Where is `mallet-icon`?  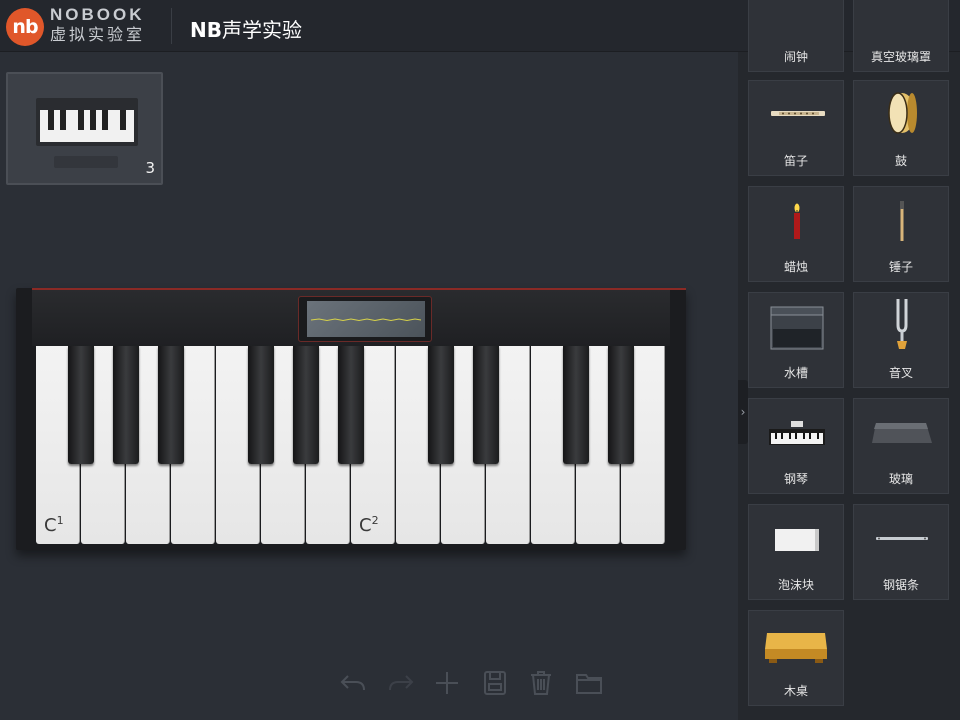
mallet-icon is located at coordinates (902, 221).